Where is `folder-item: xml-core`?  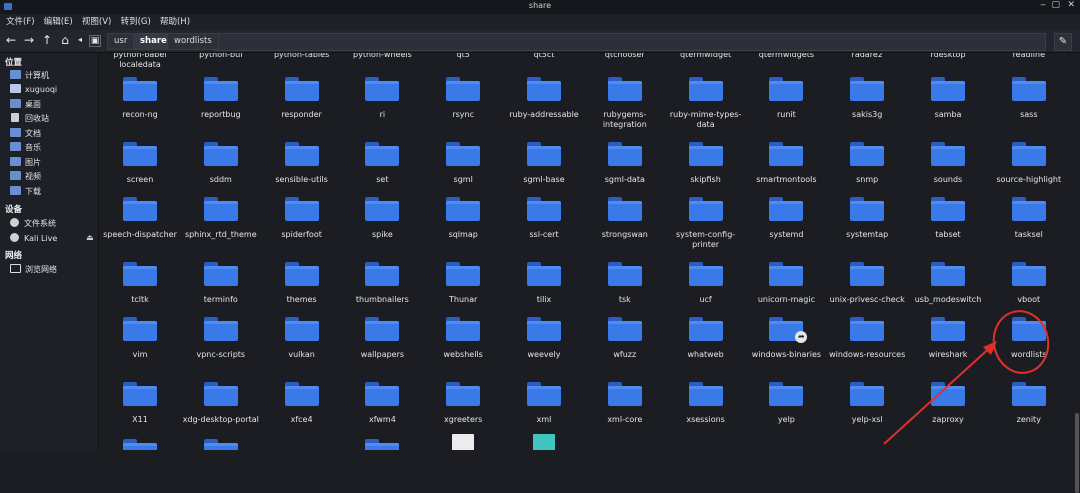 folder-item: xml-core is located at coordinates (625, 403).